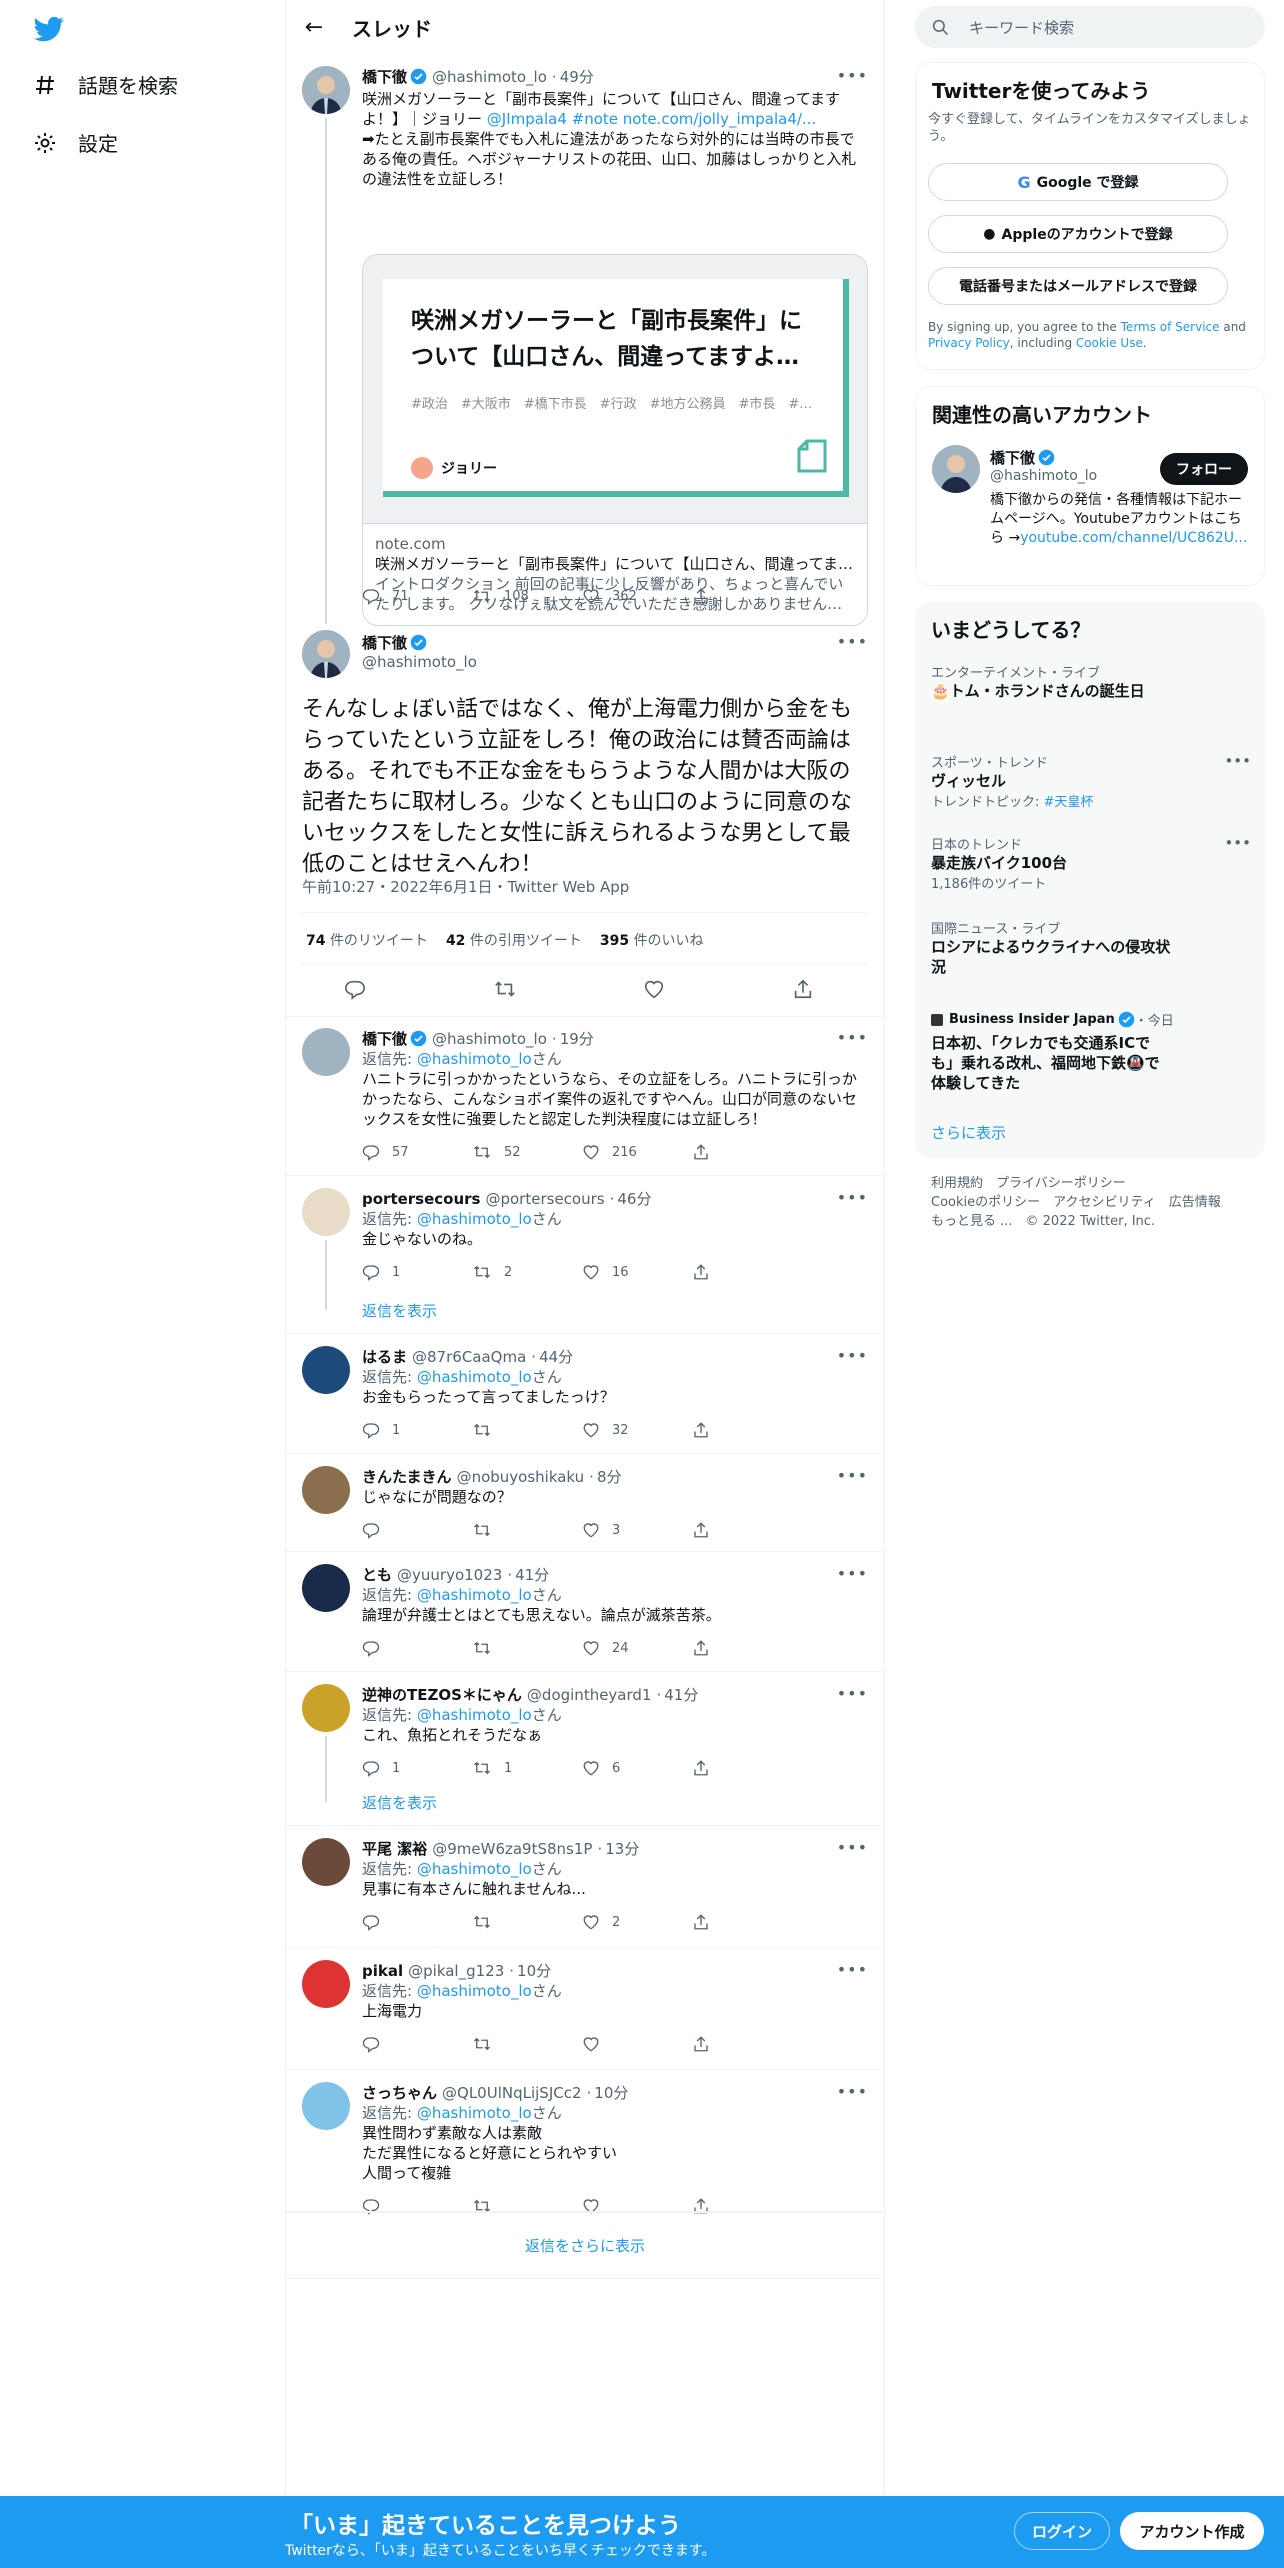 This screenshot has height=2568, width=1284. I want to click on retweet-button: 108, so click(527, 596).